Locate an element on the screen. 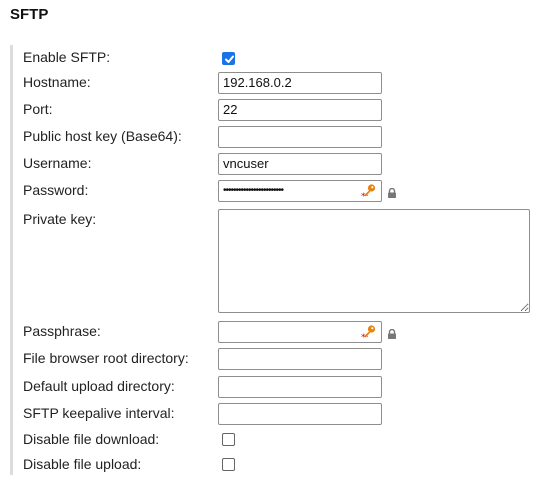 The image size is (541, 487). enable-sftp-label: Enable SFTP: is located at coordinates (67, 57).